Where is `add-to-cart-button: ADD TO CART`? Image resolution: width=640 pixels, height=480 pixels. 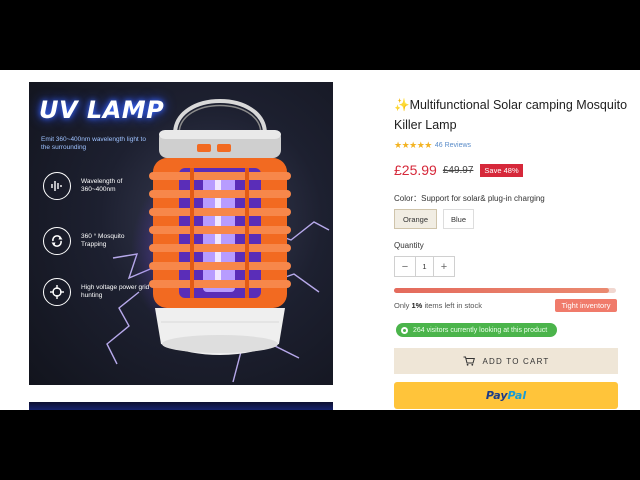
add-to-cart-button: ADD TO CART is located at coordinates (506, 361).